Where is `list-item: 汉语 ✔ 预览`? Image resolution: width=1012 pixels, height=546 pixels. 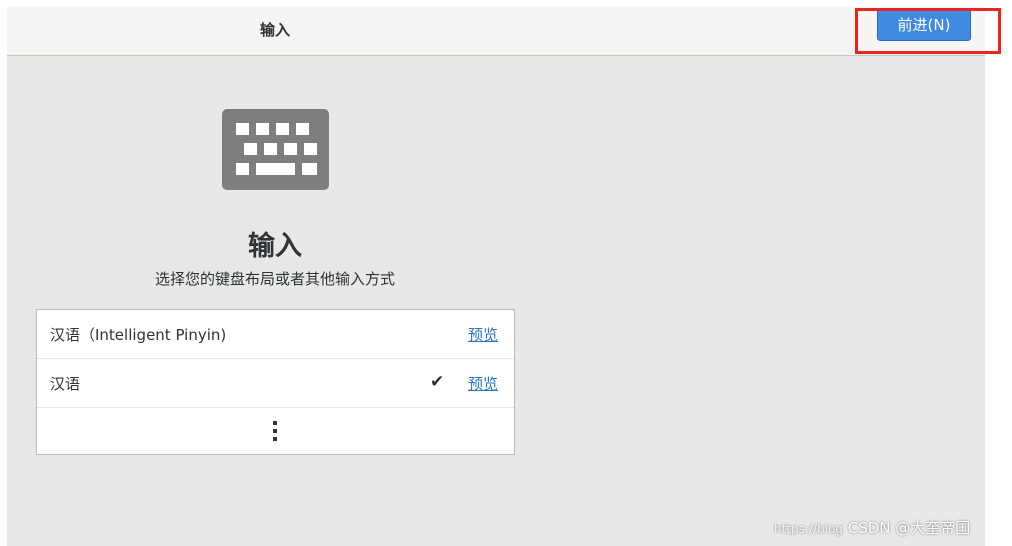
list-item: 汉语 ✔ 预览 is located at coordinates (275, 383).